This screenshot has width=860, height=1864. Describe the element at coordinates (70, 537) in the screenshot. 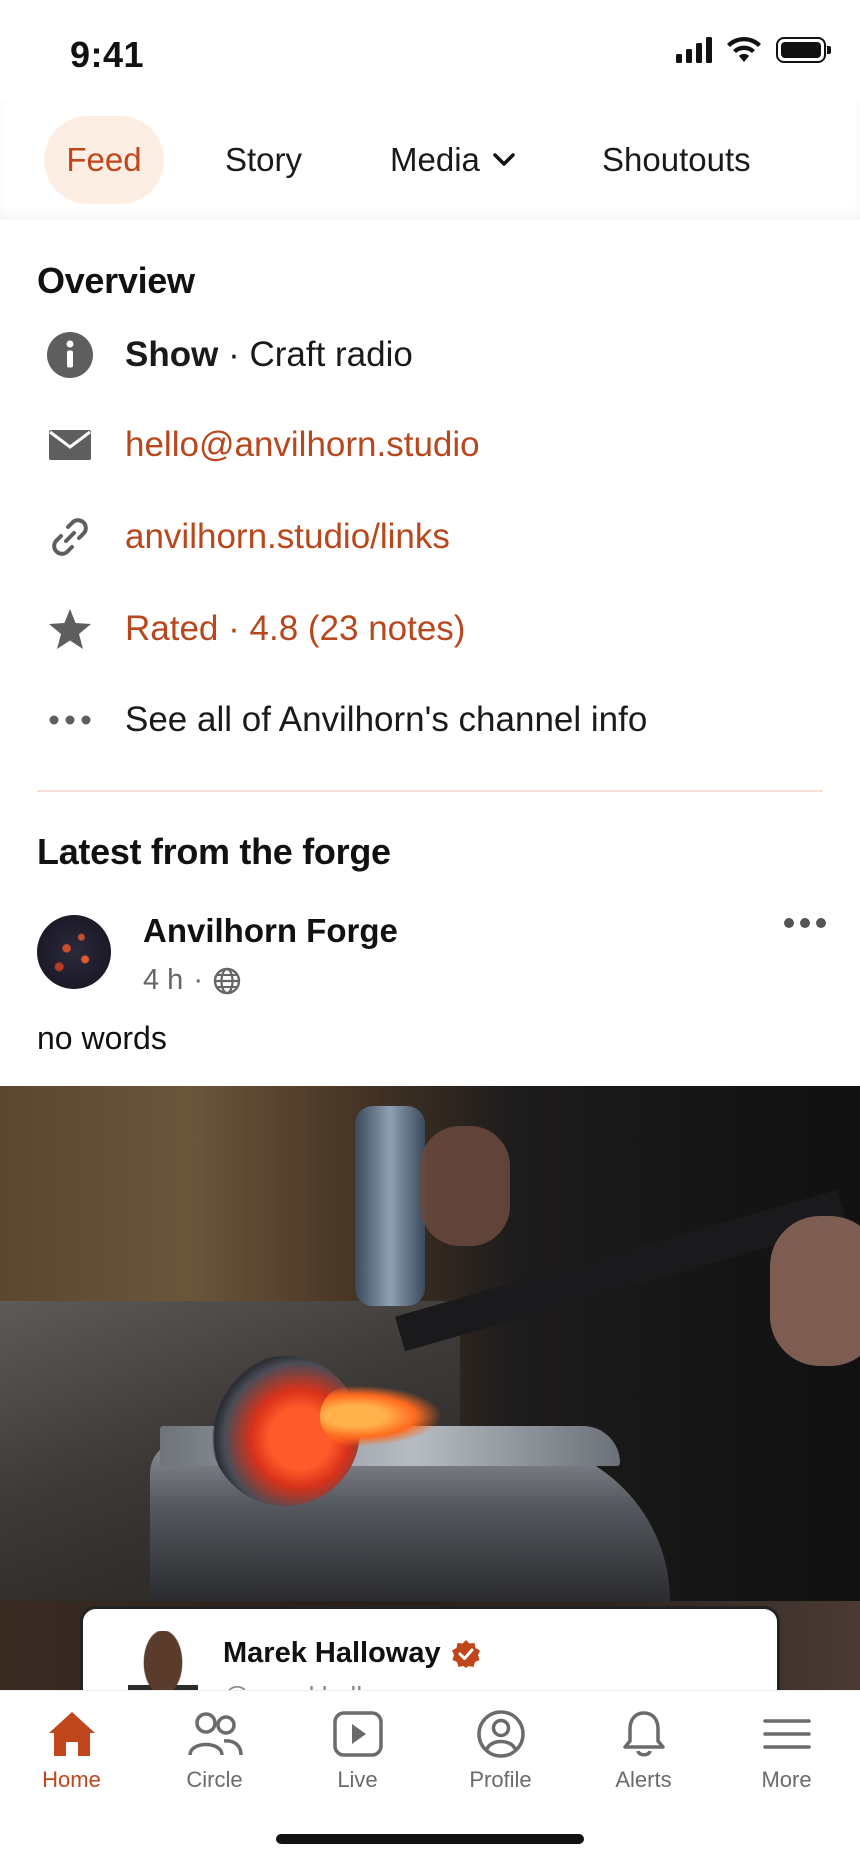

I see `link-icon` at that location.